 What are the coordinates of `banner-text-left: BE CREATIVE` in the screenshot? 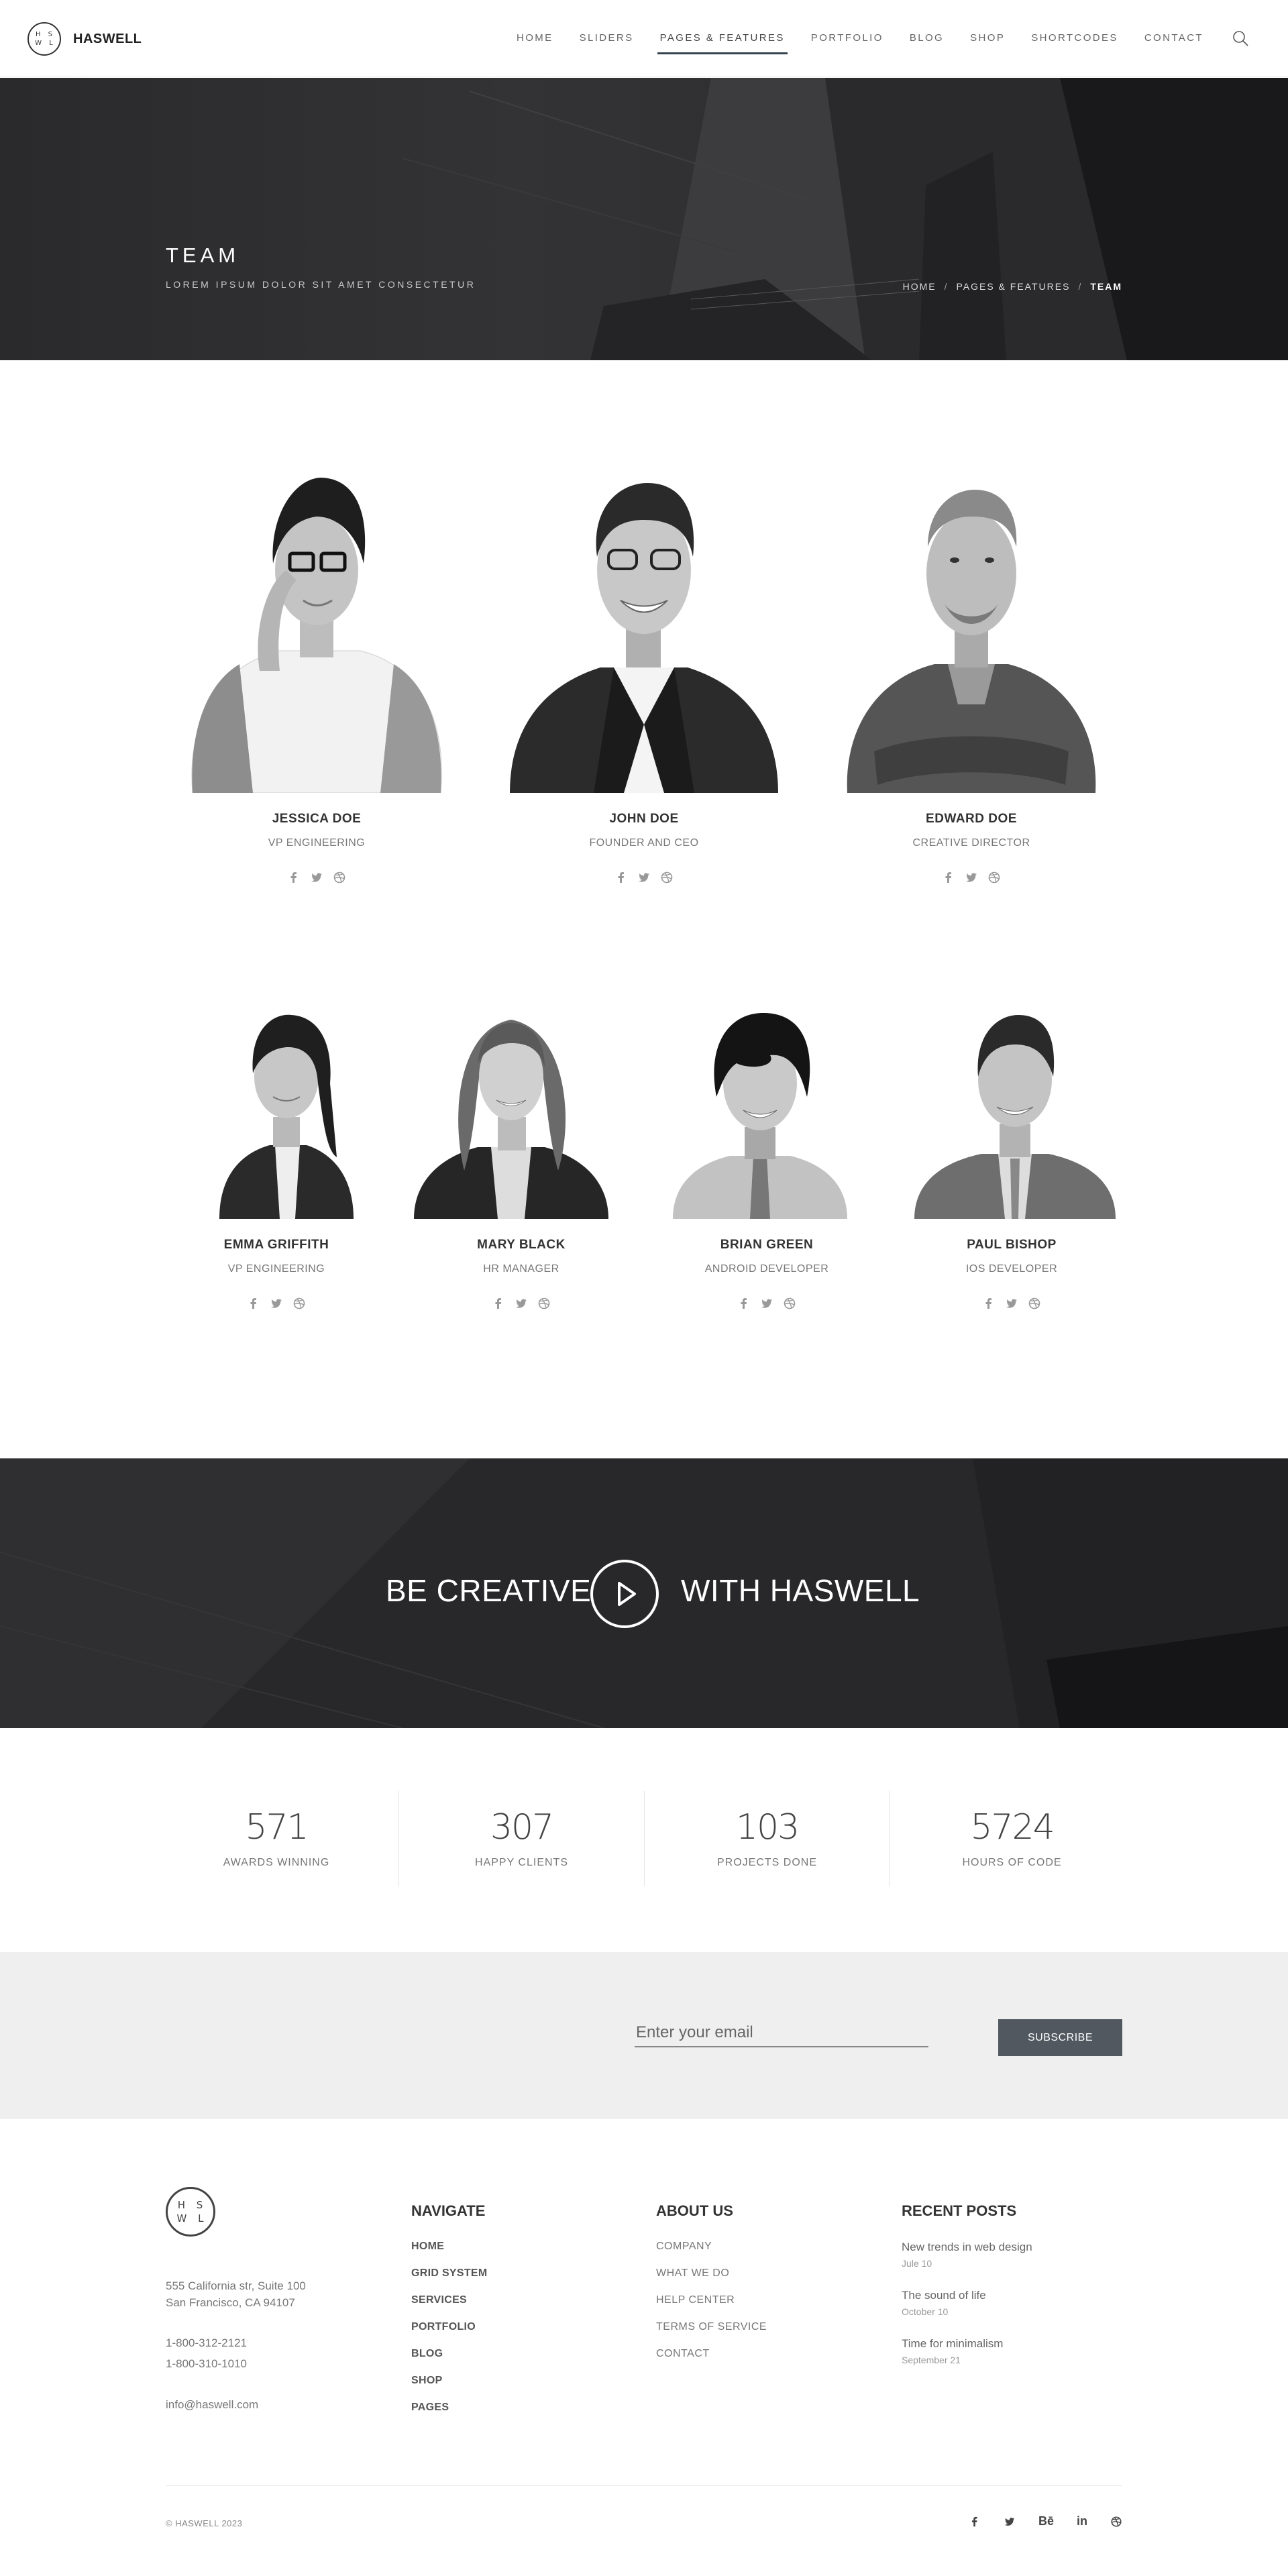 It's located at (489, 1590).